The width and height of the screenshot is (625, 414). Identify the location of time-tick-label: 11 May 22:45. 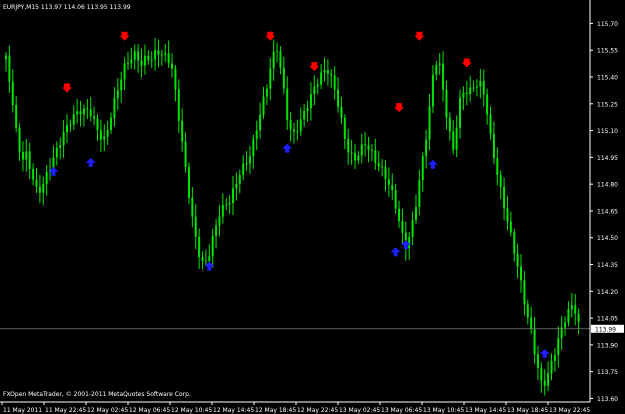
(65, 410).